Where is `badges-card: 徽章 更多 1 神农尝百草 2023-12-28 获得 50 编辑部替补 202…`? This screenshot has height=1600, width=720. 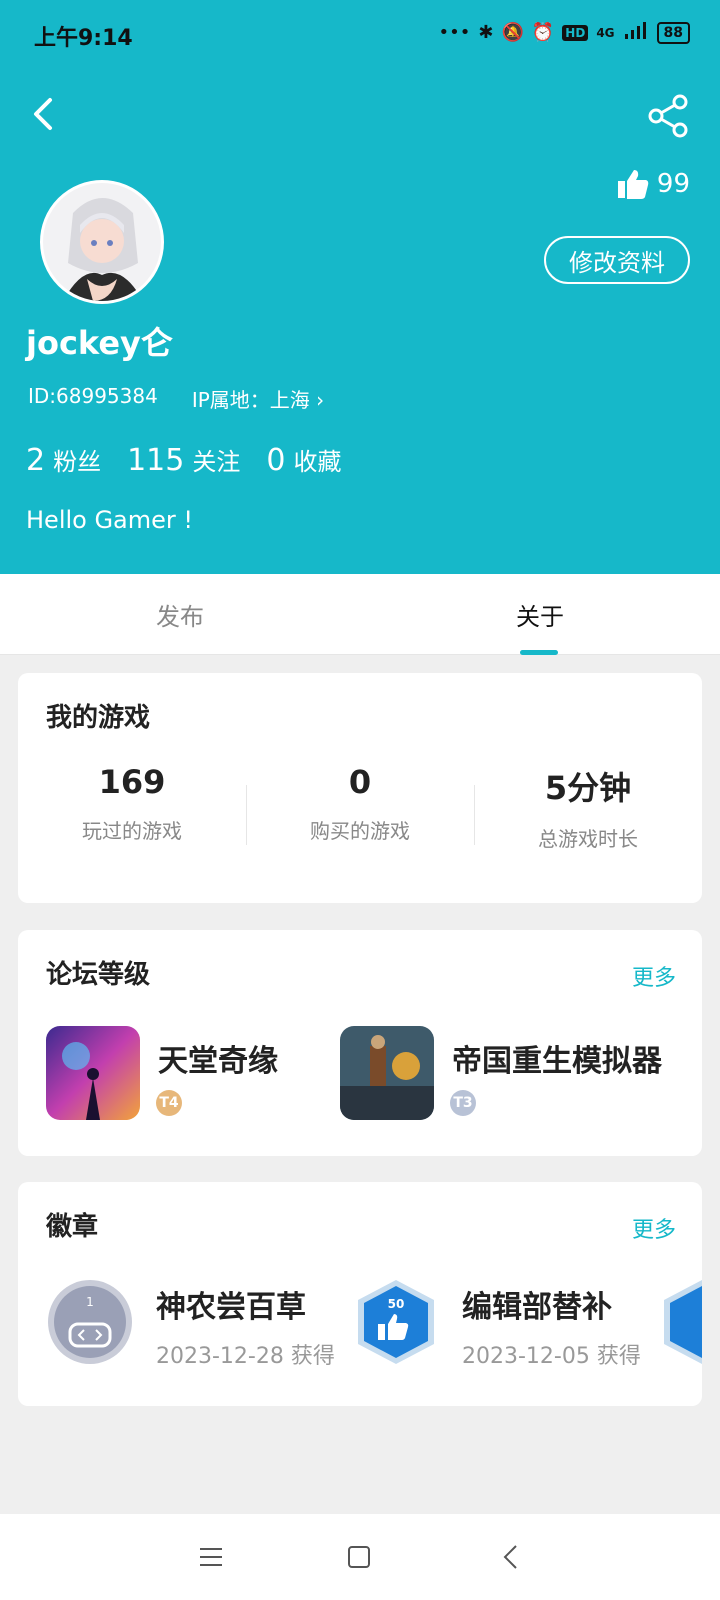 badges-card: 徽章 更多 1 神农尝百草 2023-12-28 获得 50 编辑部替补 202… is located at coordinates (360, 1294).